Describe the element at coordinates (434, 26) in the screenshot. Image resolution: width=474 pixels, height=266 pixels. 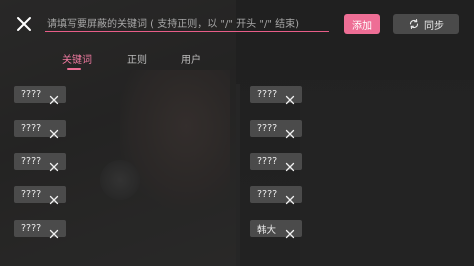
I see `sync-label: 同步` at that location.